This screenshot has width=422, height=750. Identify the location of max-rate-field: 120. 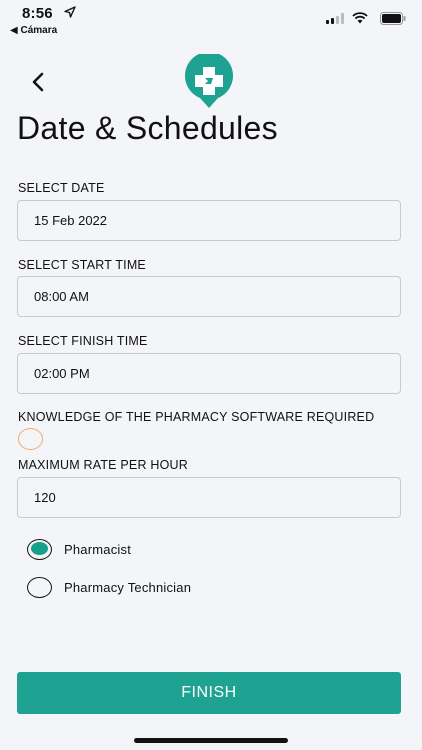
(209, 497).